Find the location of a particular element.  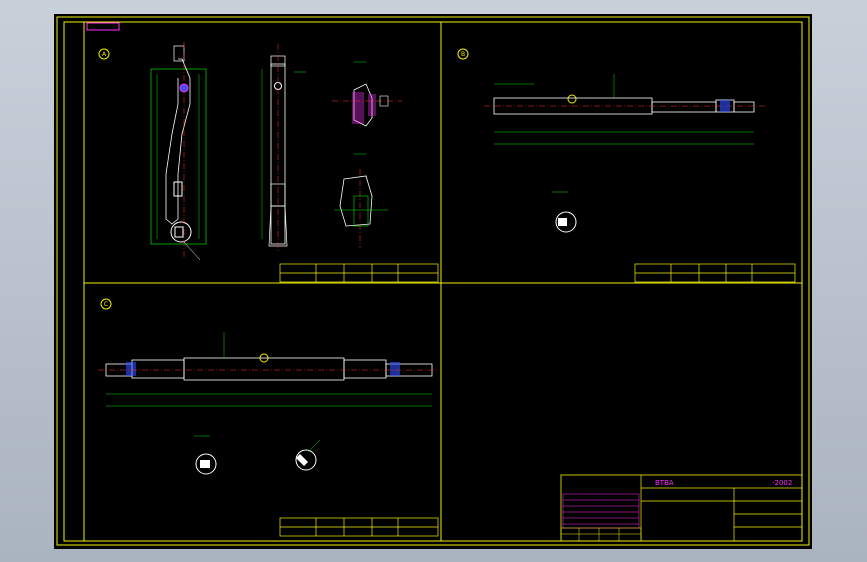

shaft-b-pin is located at coordinates (572, 99).